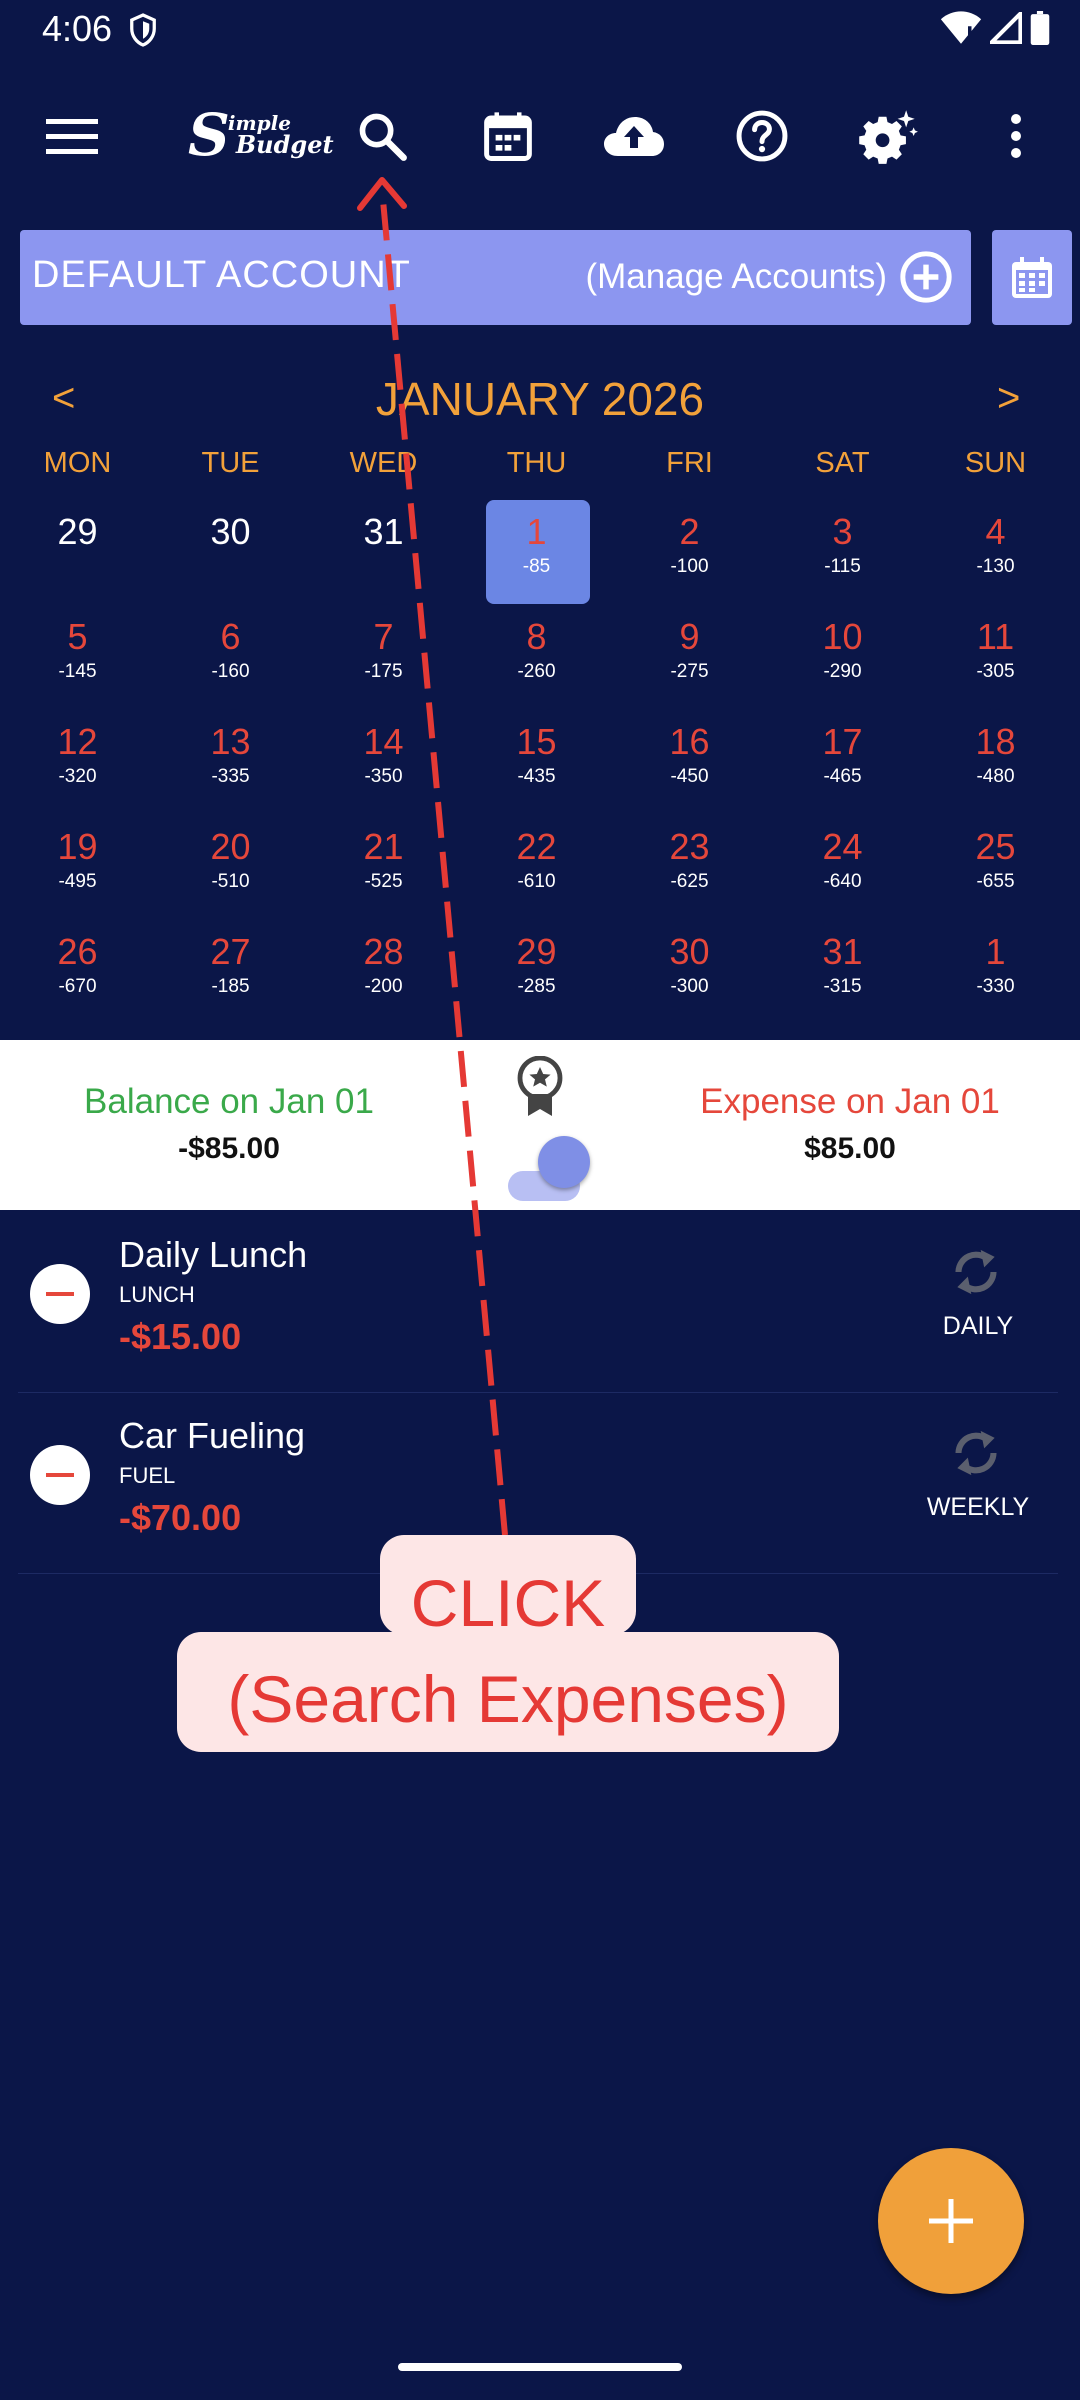 The height and width of the screenshot is (2400, 1080). I want to click on annotation-arrow, so click(432, 856).